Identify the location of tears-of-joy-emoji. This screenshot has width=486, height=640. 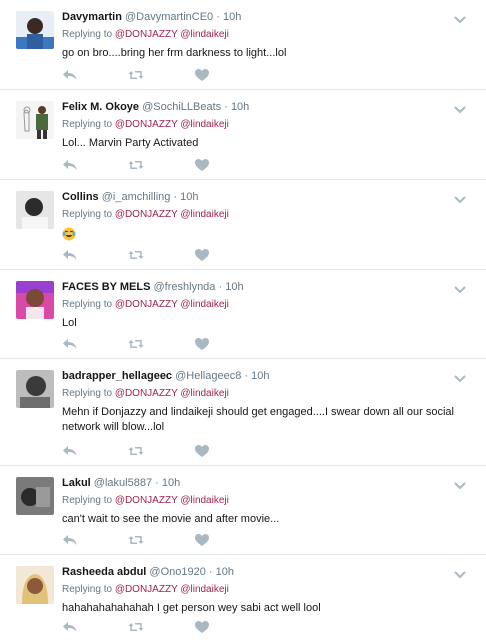
(69, 234).